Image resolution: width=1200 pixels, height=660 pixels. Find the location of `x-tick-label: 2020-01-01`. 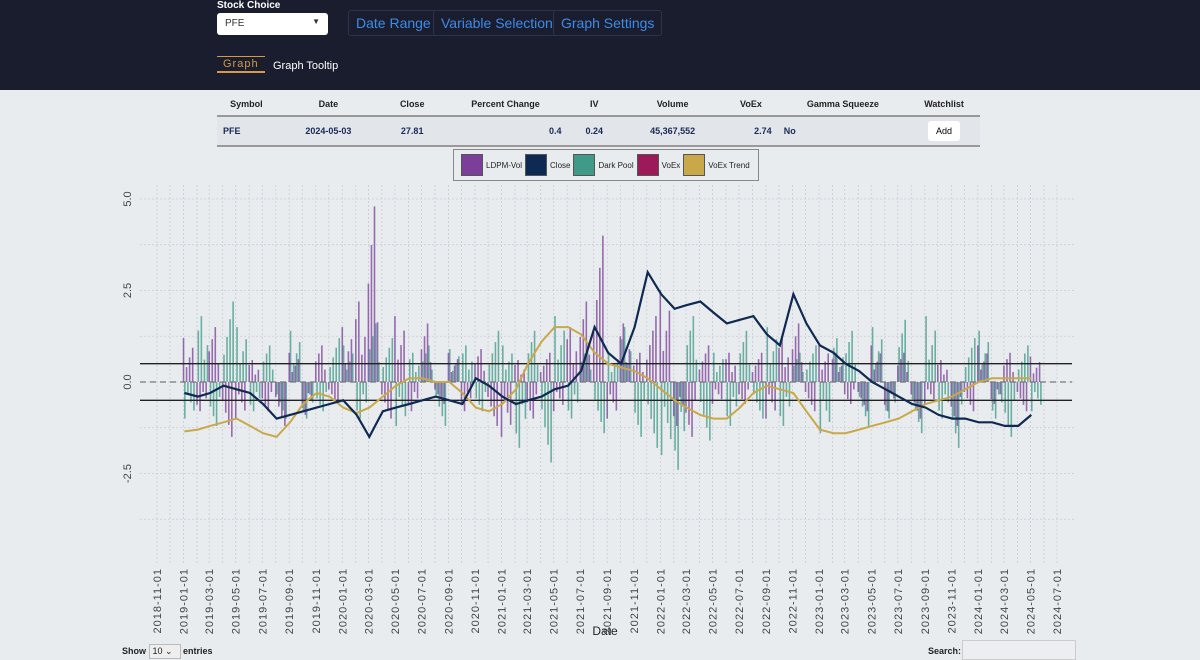

x-tick-label: 2020-01-01 is located at coordinates (343, 601).